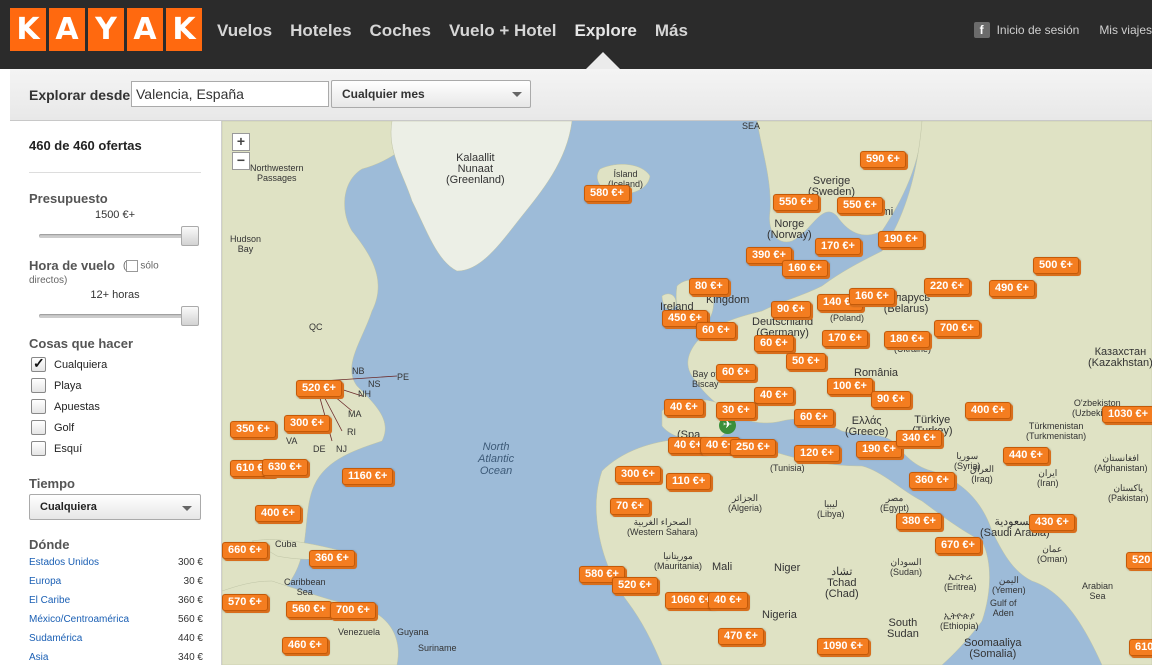 The image size is (1152, 665). I want to click on price-pin: 190 €+, so click(901, 239).